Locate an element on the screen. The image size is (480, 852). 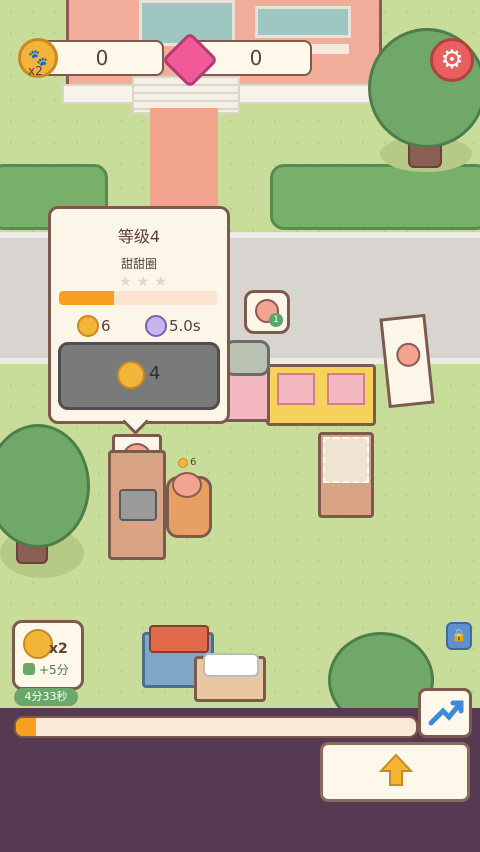
video-icon is located at coordinates (29, 669).